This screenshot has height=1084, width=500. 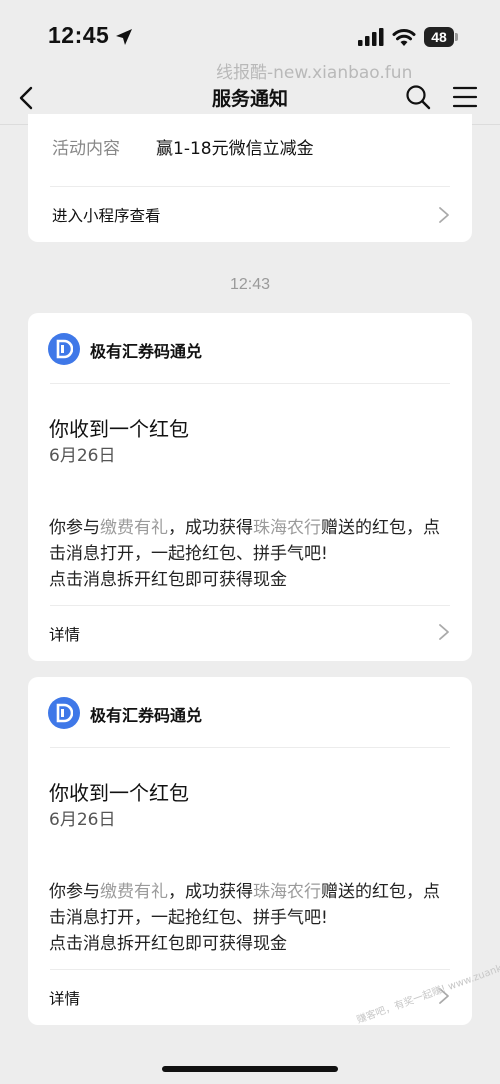 What do you see at coordinates (235, 149) in the screenshot?
I see `activity-value: 赢1-18元微信立减金` at bounding box center [235, 149].